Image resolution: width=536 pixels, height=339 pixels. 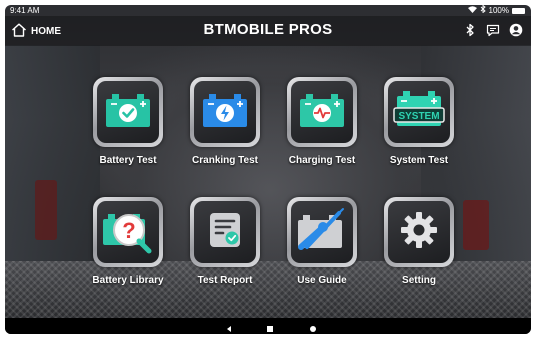 What do you see at coordinates (472, 10) in the screenshot?
I see `wifi-icon` at bounding box center [472, 10].